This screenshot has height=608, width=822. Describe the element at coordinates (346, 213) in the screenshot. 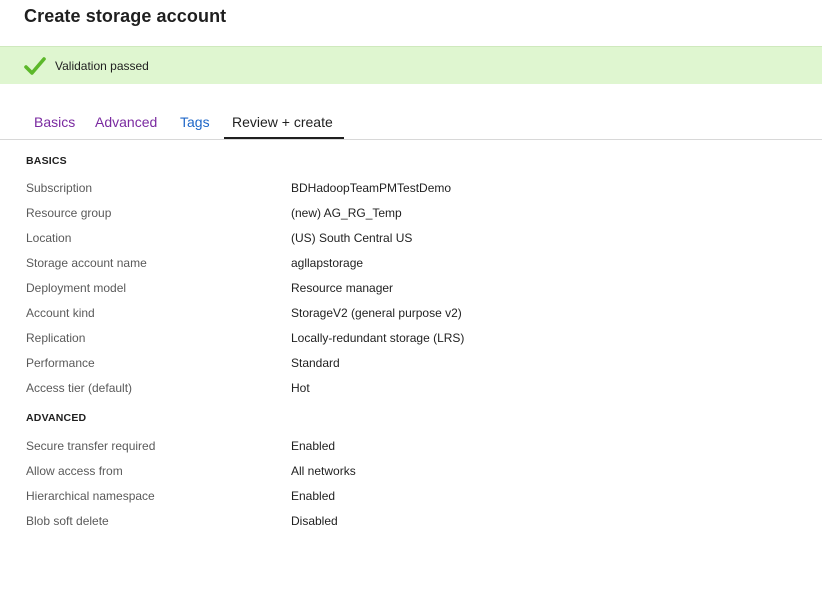

I see `value-resource-group: (new) AG_RG_Temp` at that location.